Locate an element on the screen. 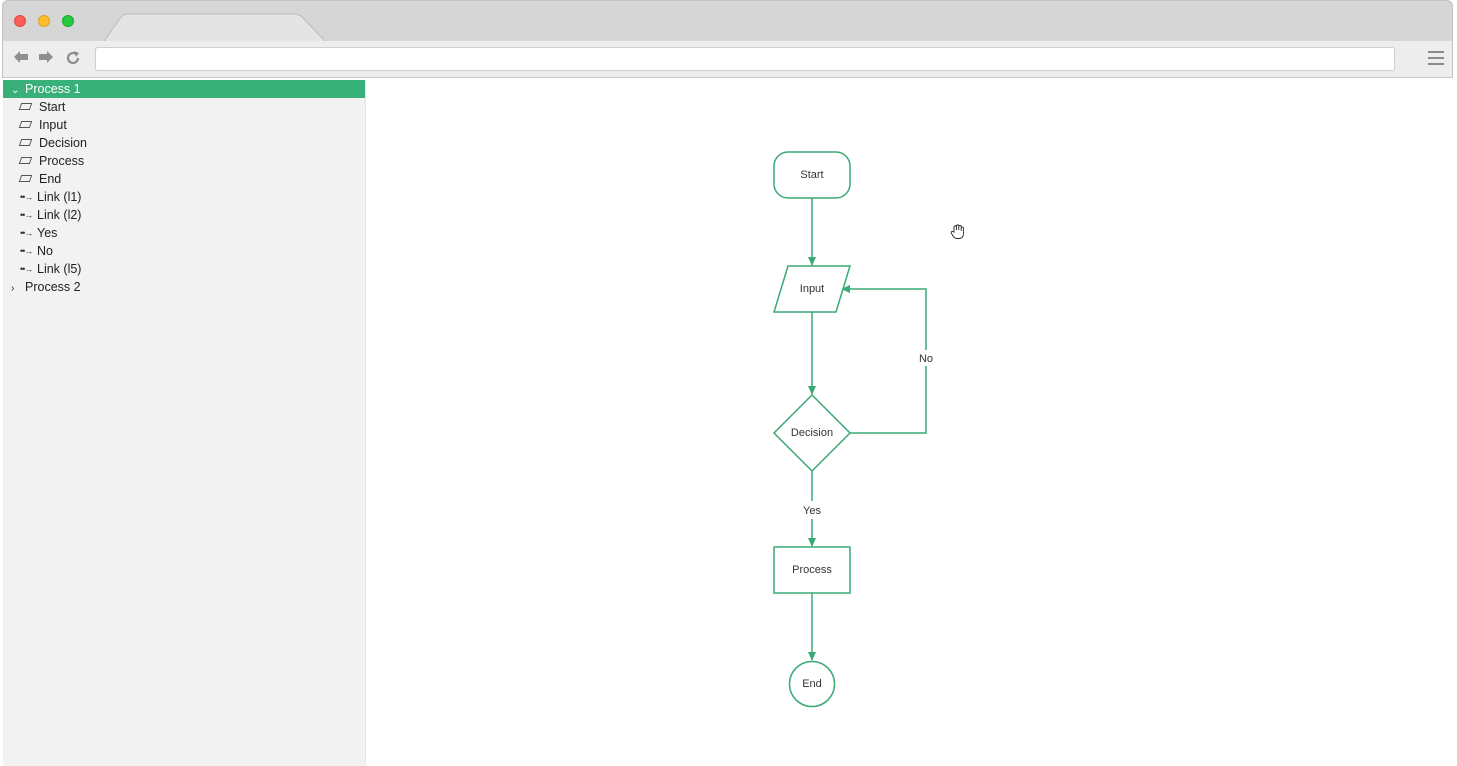 This screenshot has height=766, width=1457. node-input: Input is located at coordinates (812, 289).